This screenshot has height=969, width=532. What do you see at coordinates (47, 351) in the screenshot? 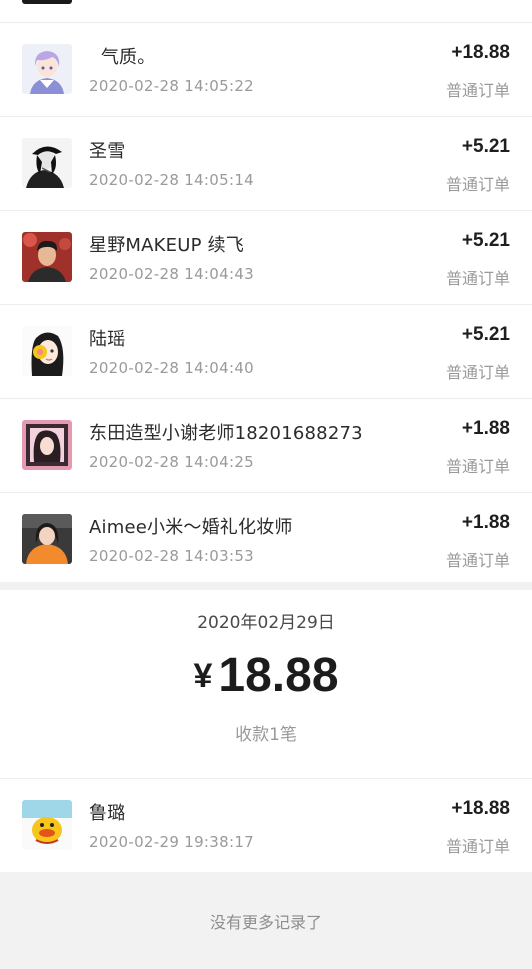
I see `drawn-girl-avatar` at bounding box center [47, 351].